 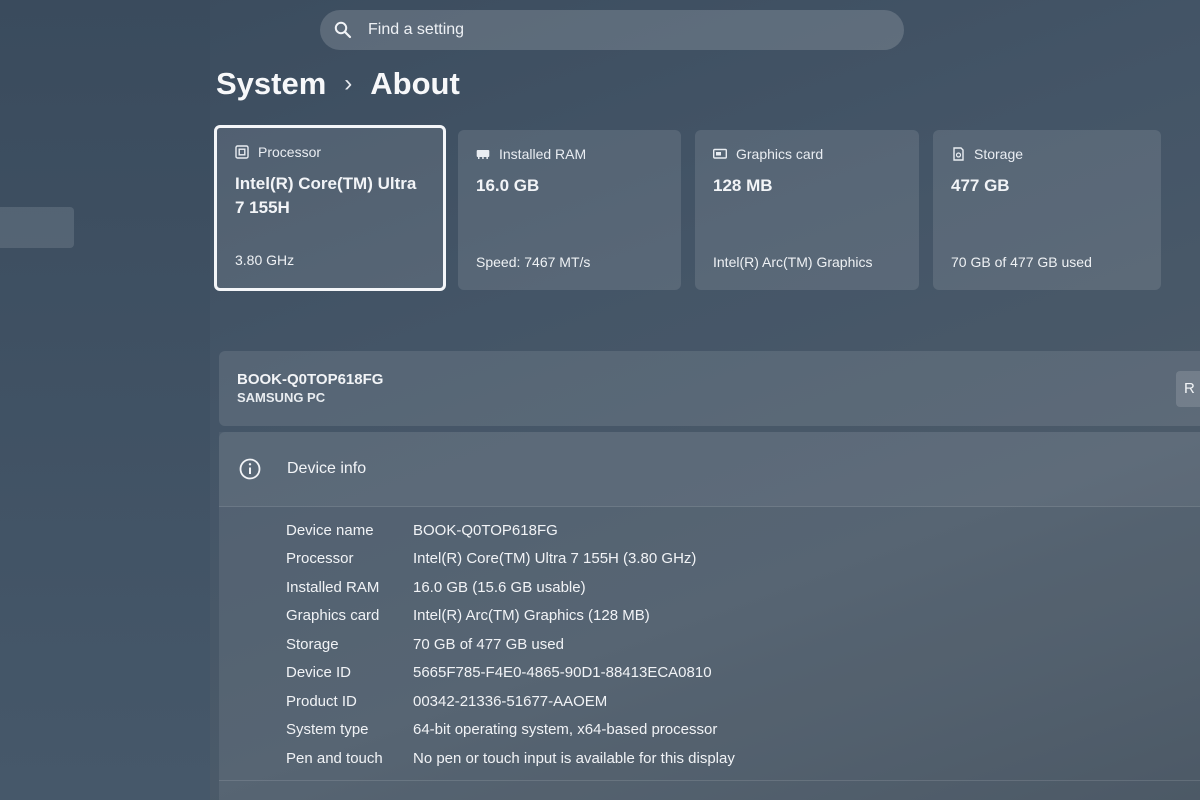 I want to click on spec-label: Storage, so click(x=312, y=644).